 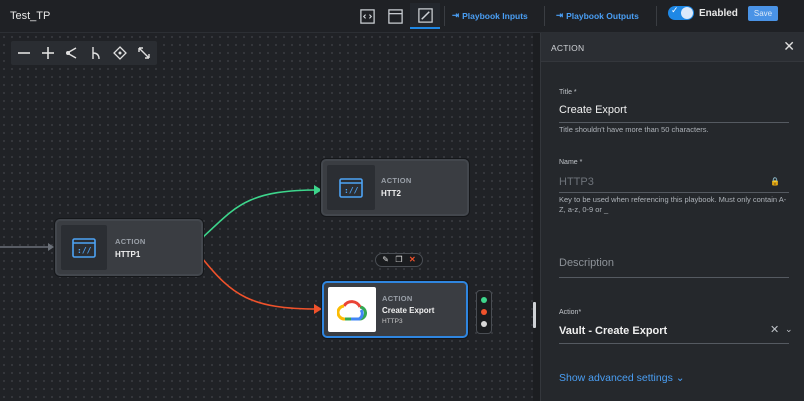 I want to click on failure-wire, so click(x=260, y=283).